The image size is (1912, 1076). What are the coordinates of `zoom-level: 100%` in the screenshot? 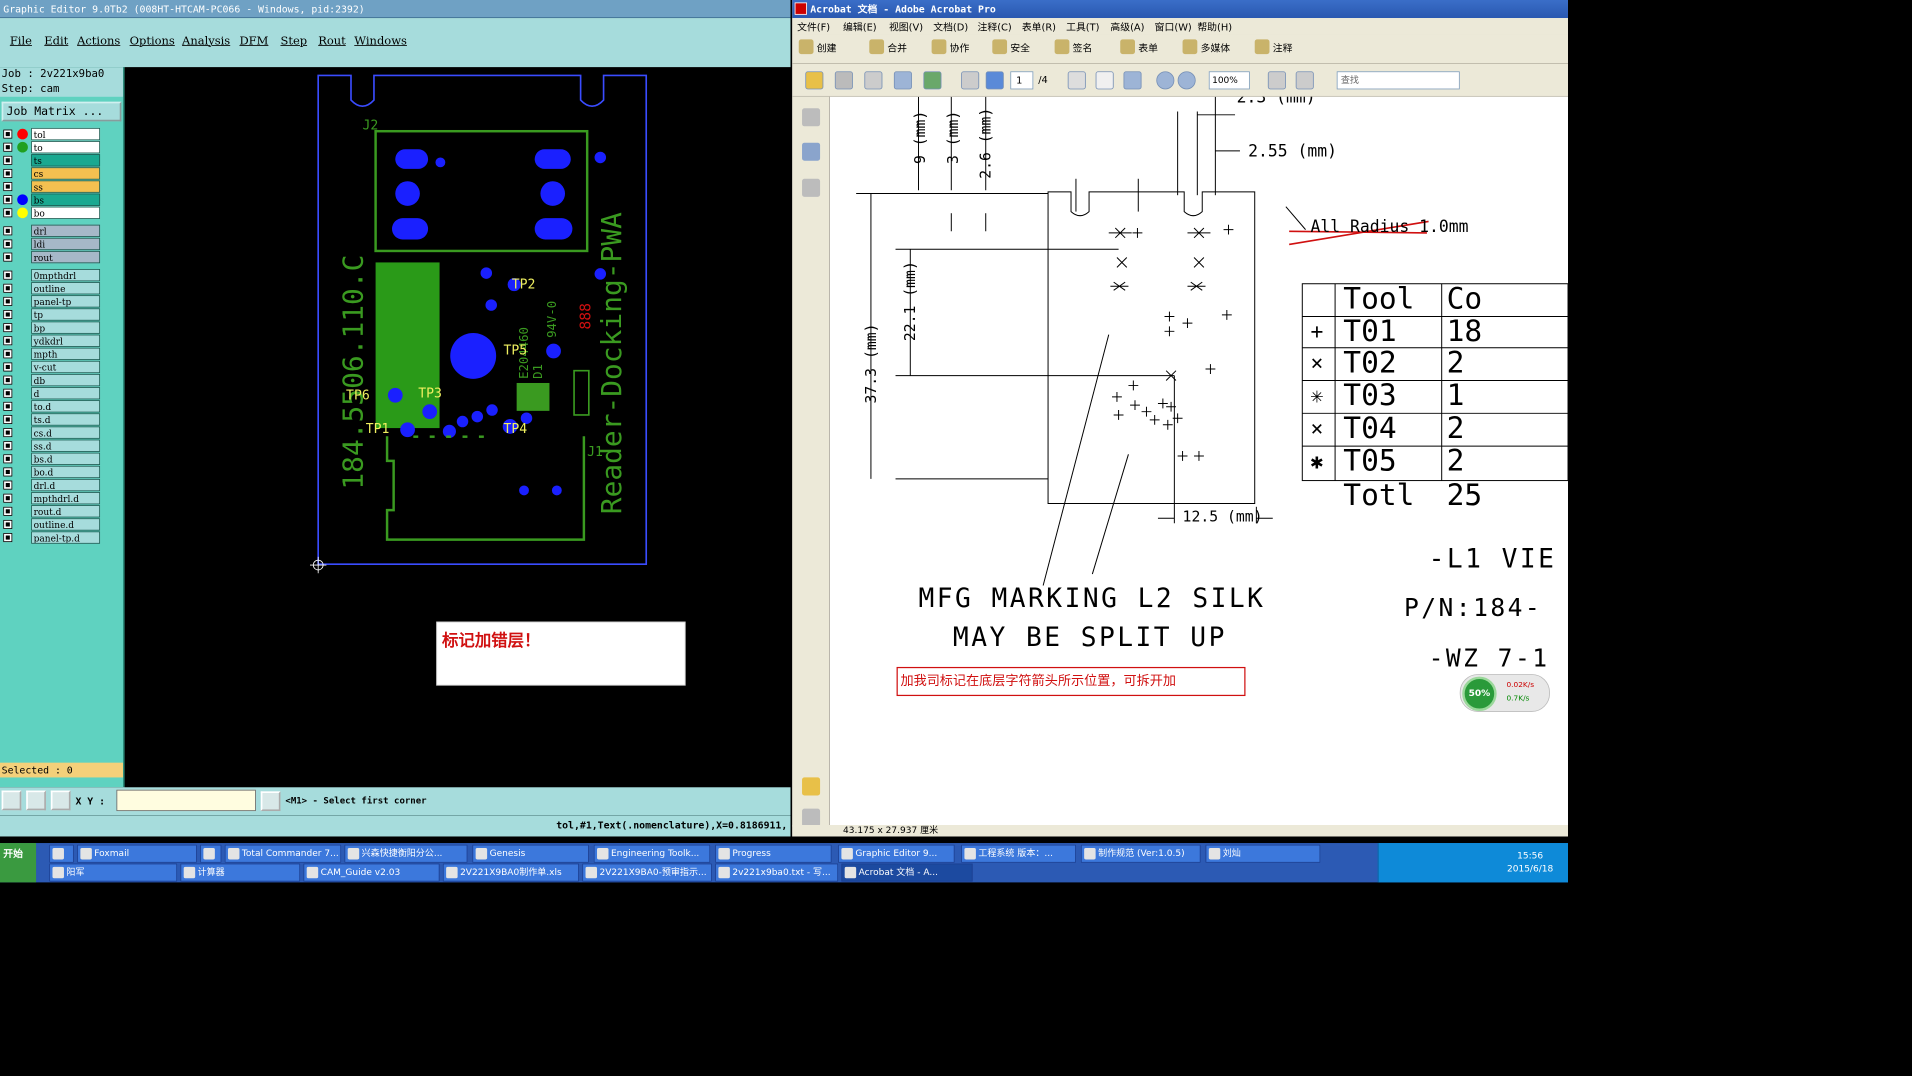 It's located at (1229, 80).